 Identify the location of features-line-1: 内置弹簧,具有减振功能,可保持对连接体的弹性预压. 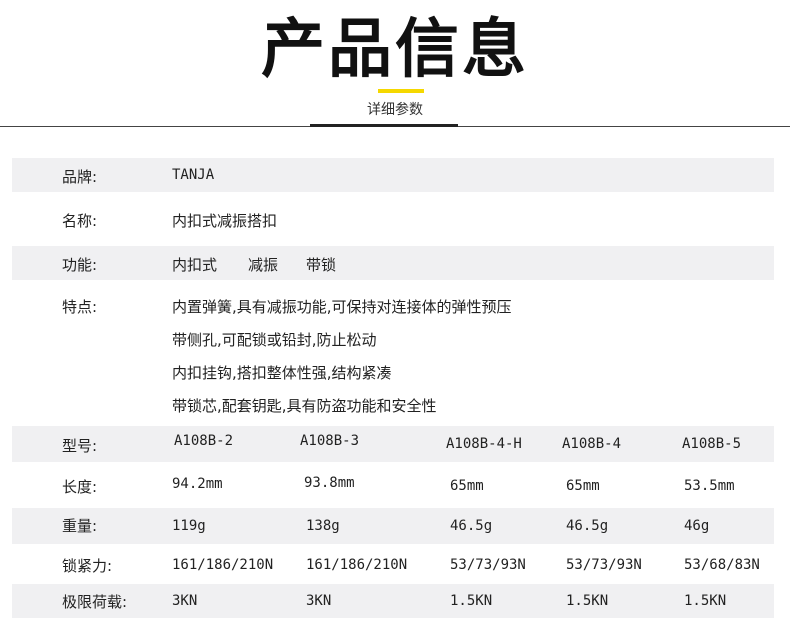
(342, 307).